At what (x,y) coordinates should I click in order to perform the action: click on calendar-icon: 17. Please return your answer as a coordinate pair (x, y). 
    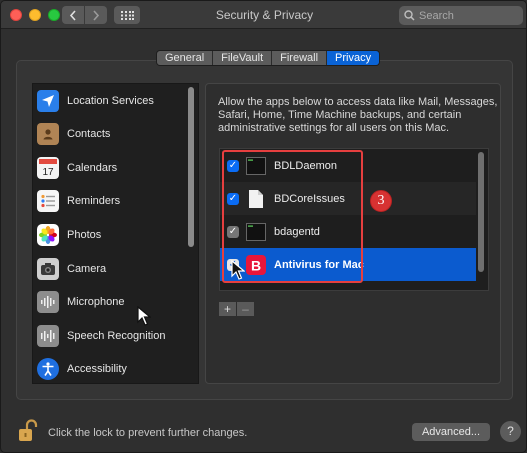
    Looking at the image, I should click on (48, 167).